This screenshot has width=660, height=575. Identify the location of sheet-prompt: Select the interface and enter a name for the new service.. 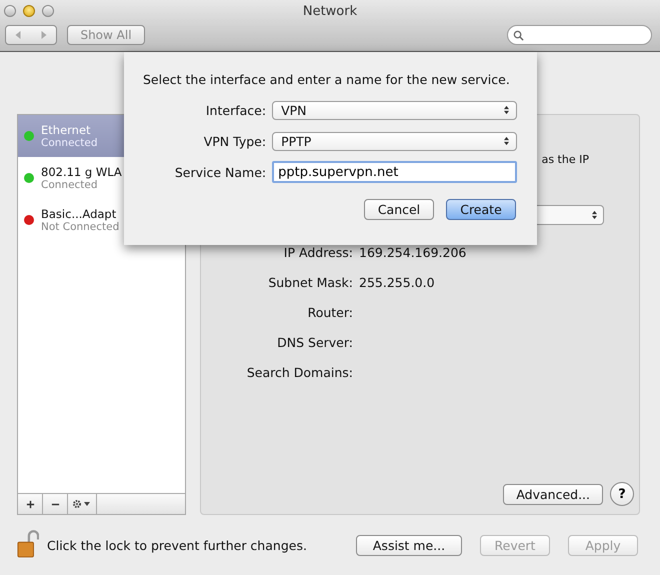
(327, 79).